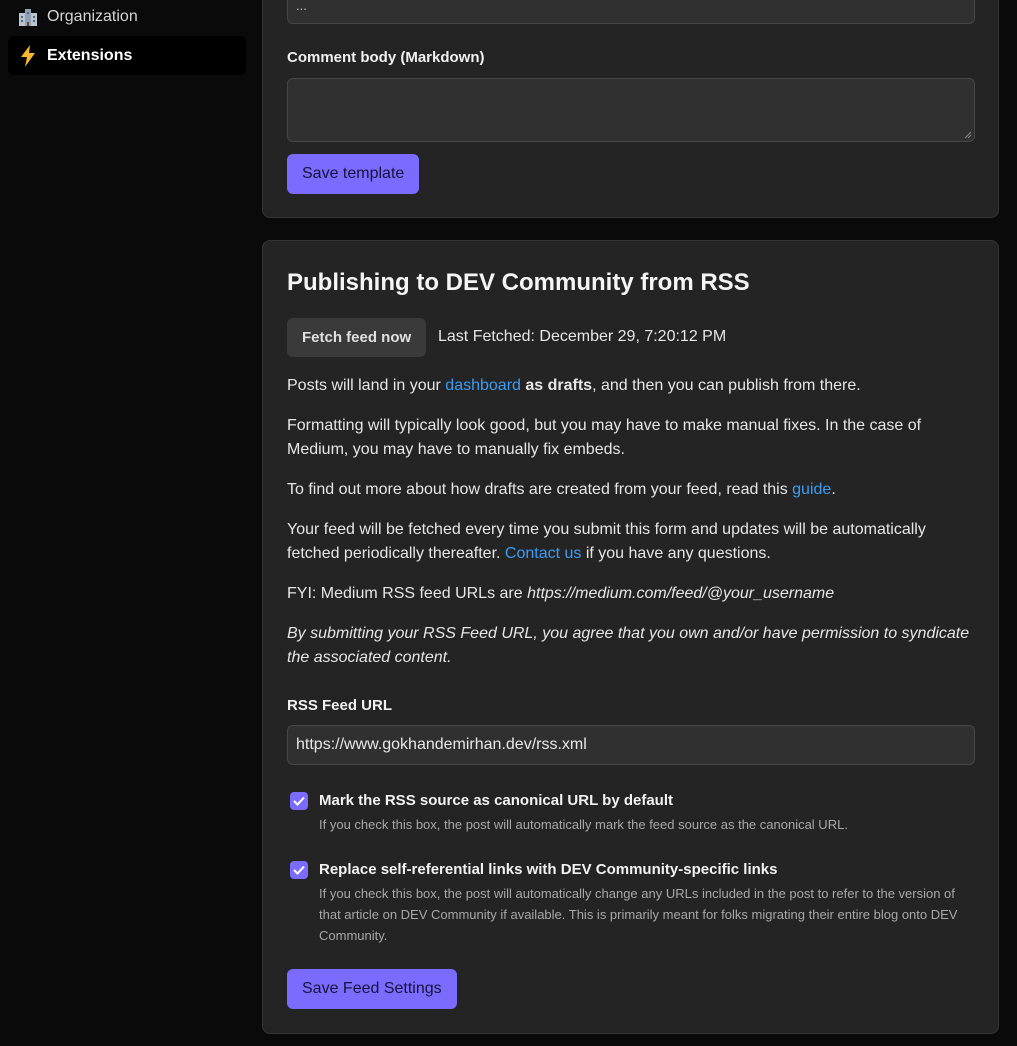  Describe the element at coordinates (366, 385) in the screenshot. I see `text: Posts will land in your` at that location.